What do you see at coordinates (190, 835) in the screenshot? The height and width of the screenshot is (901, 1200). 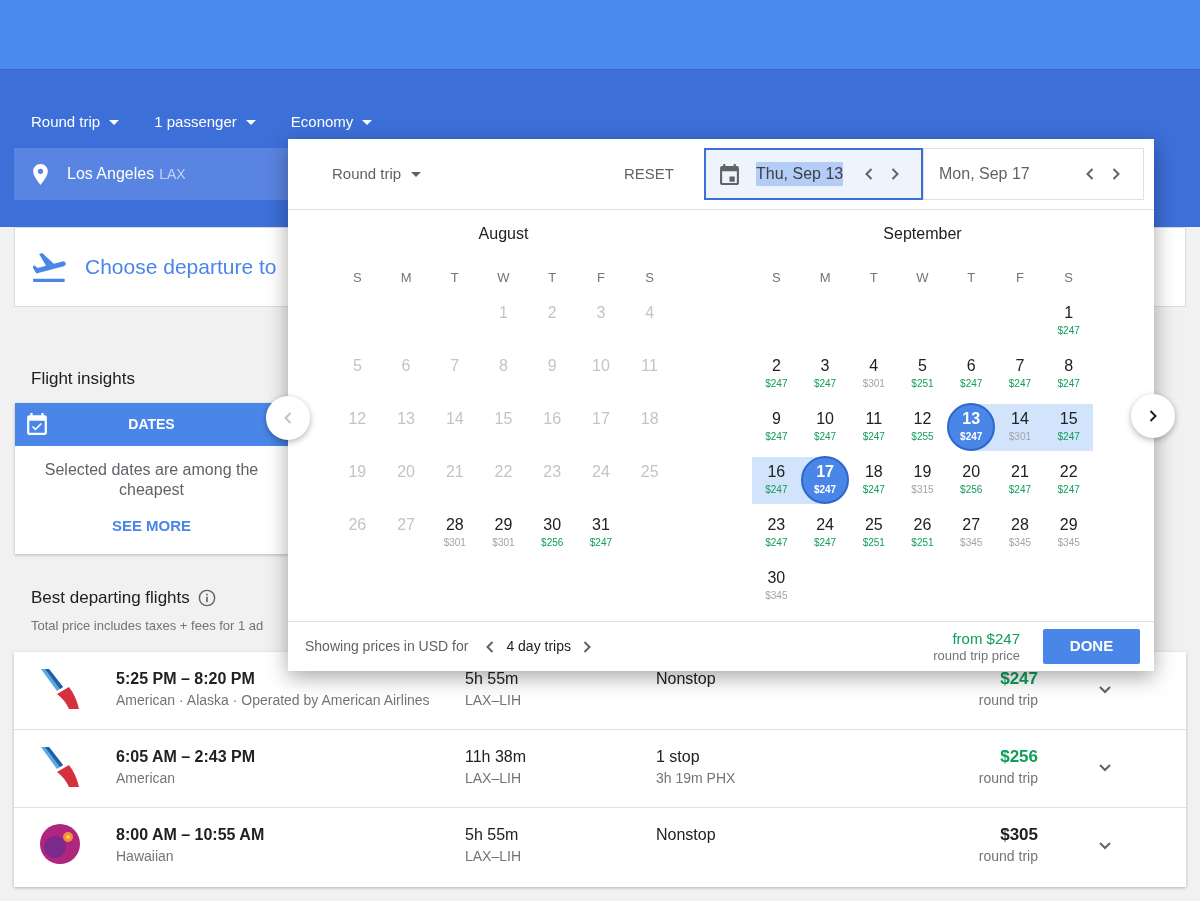 I see `flight-times: 8:00 AM – 10:55 AM` at bounding box center [190, 835].